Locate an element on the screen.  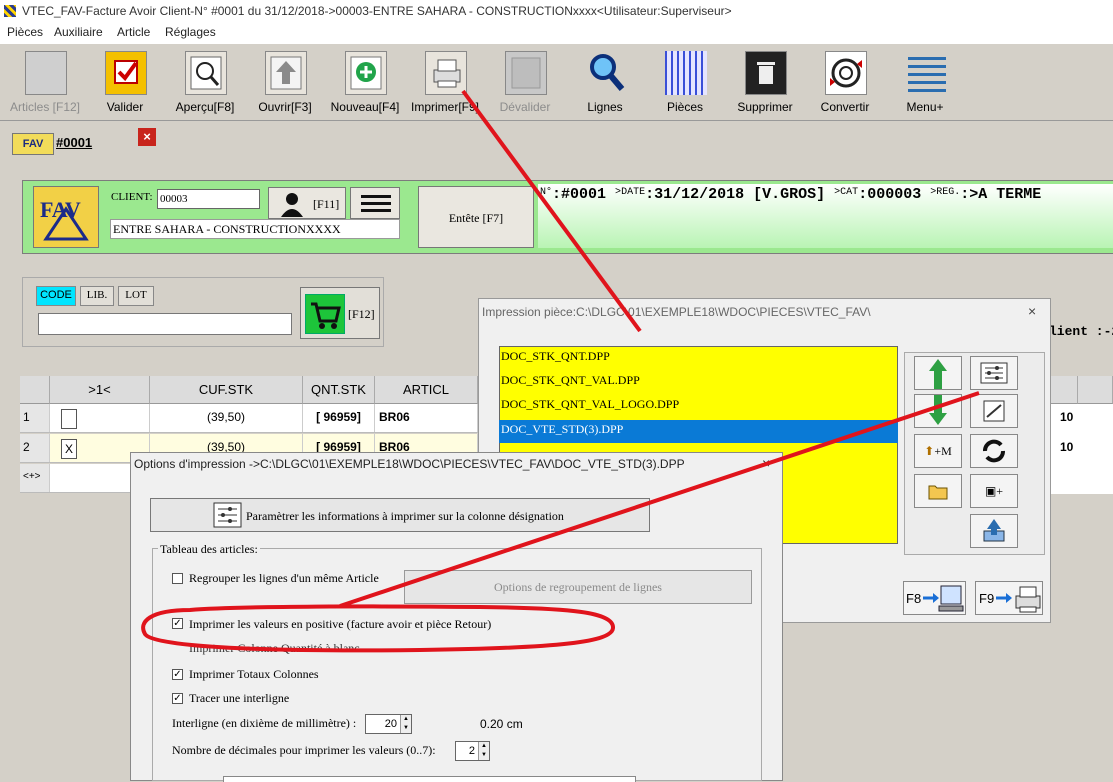
articles-table-group-title: Tableau des articles: is located at coordinates (209, 549).